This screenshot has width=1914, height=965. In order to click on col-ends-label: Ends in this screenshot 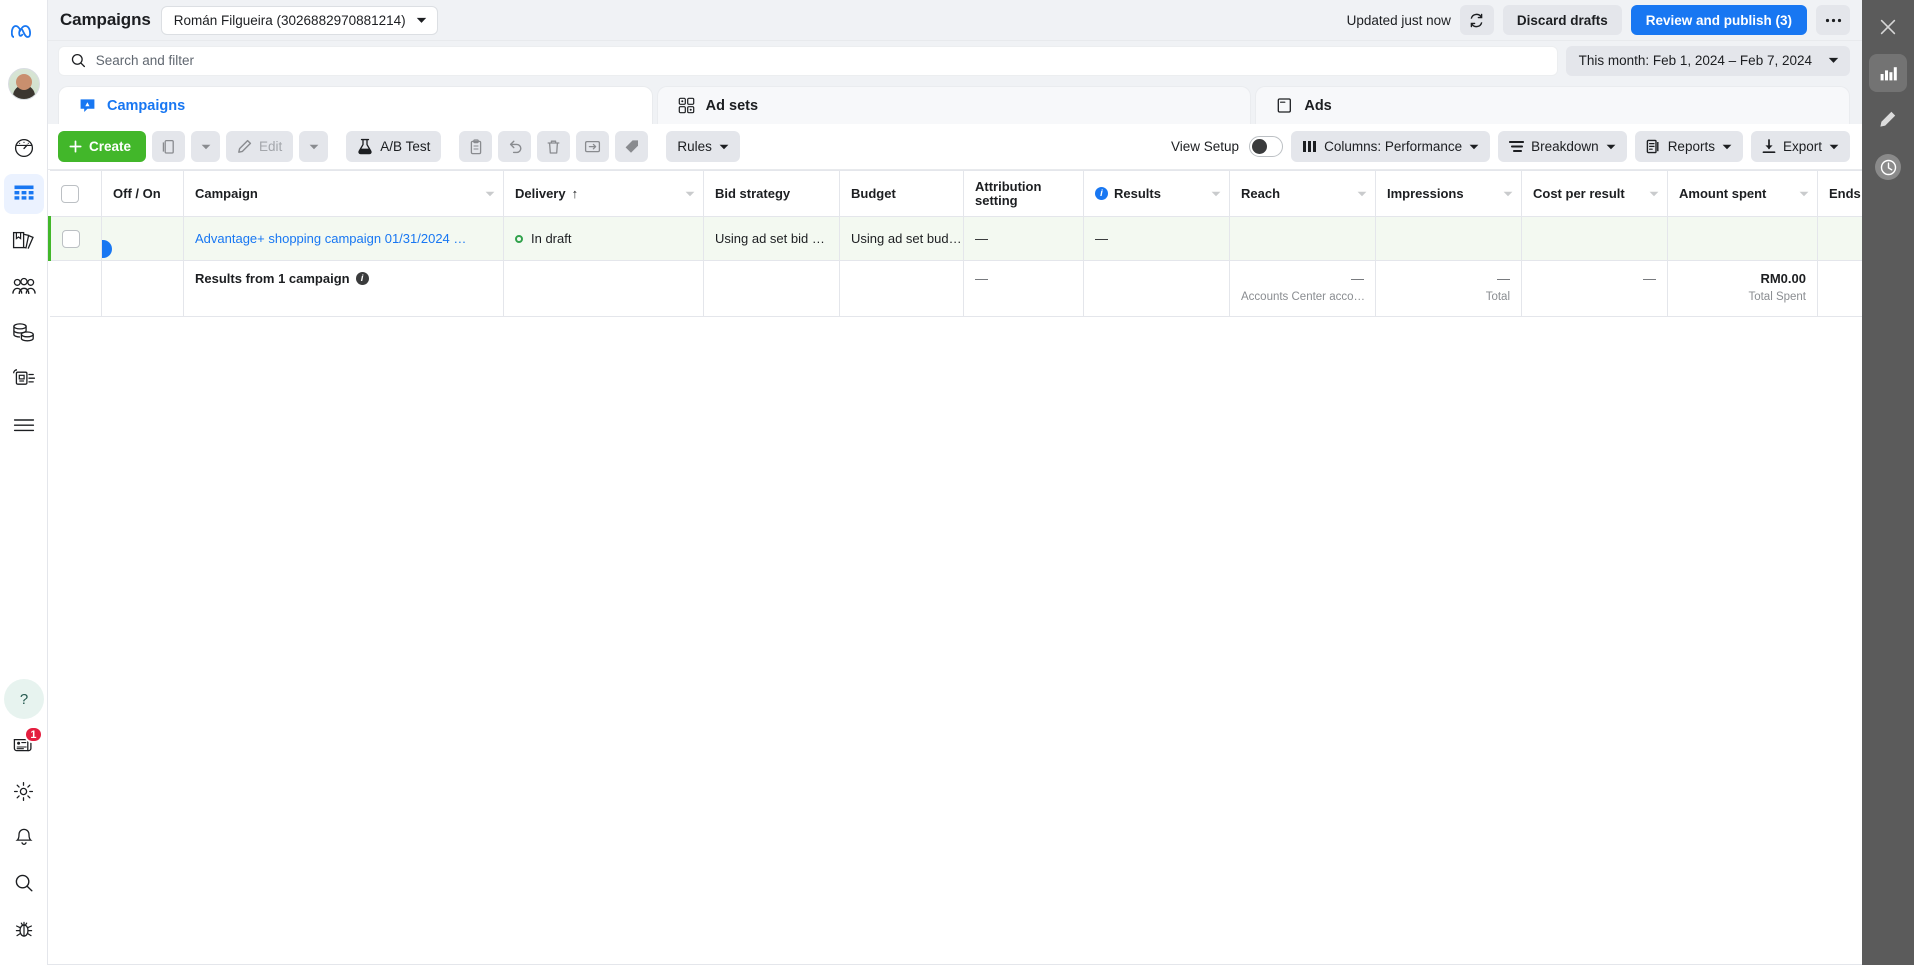, I will do `click(1845, 193)`.